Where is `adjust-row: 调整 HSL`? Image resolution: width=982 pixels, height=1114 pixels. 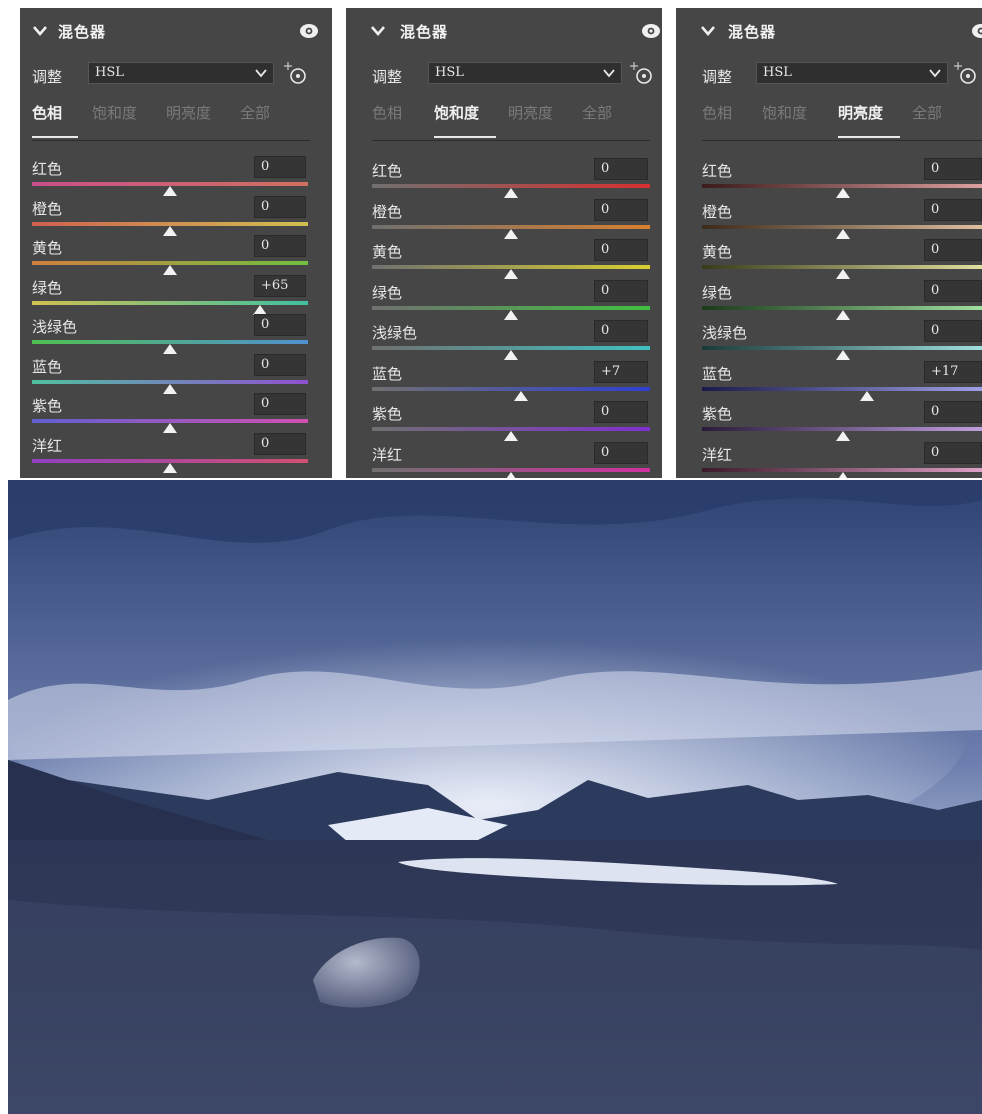
adjust-row: 调整 HSL is located at coordinates (829, 75).